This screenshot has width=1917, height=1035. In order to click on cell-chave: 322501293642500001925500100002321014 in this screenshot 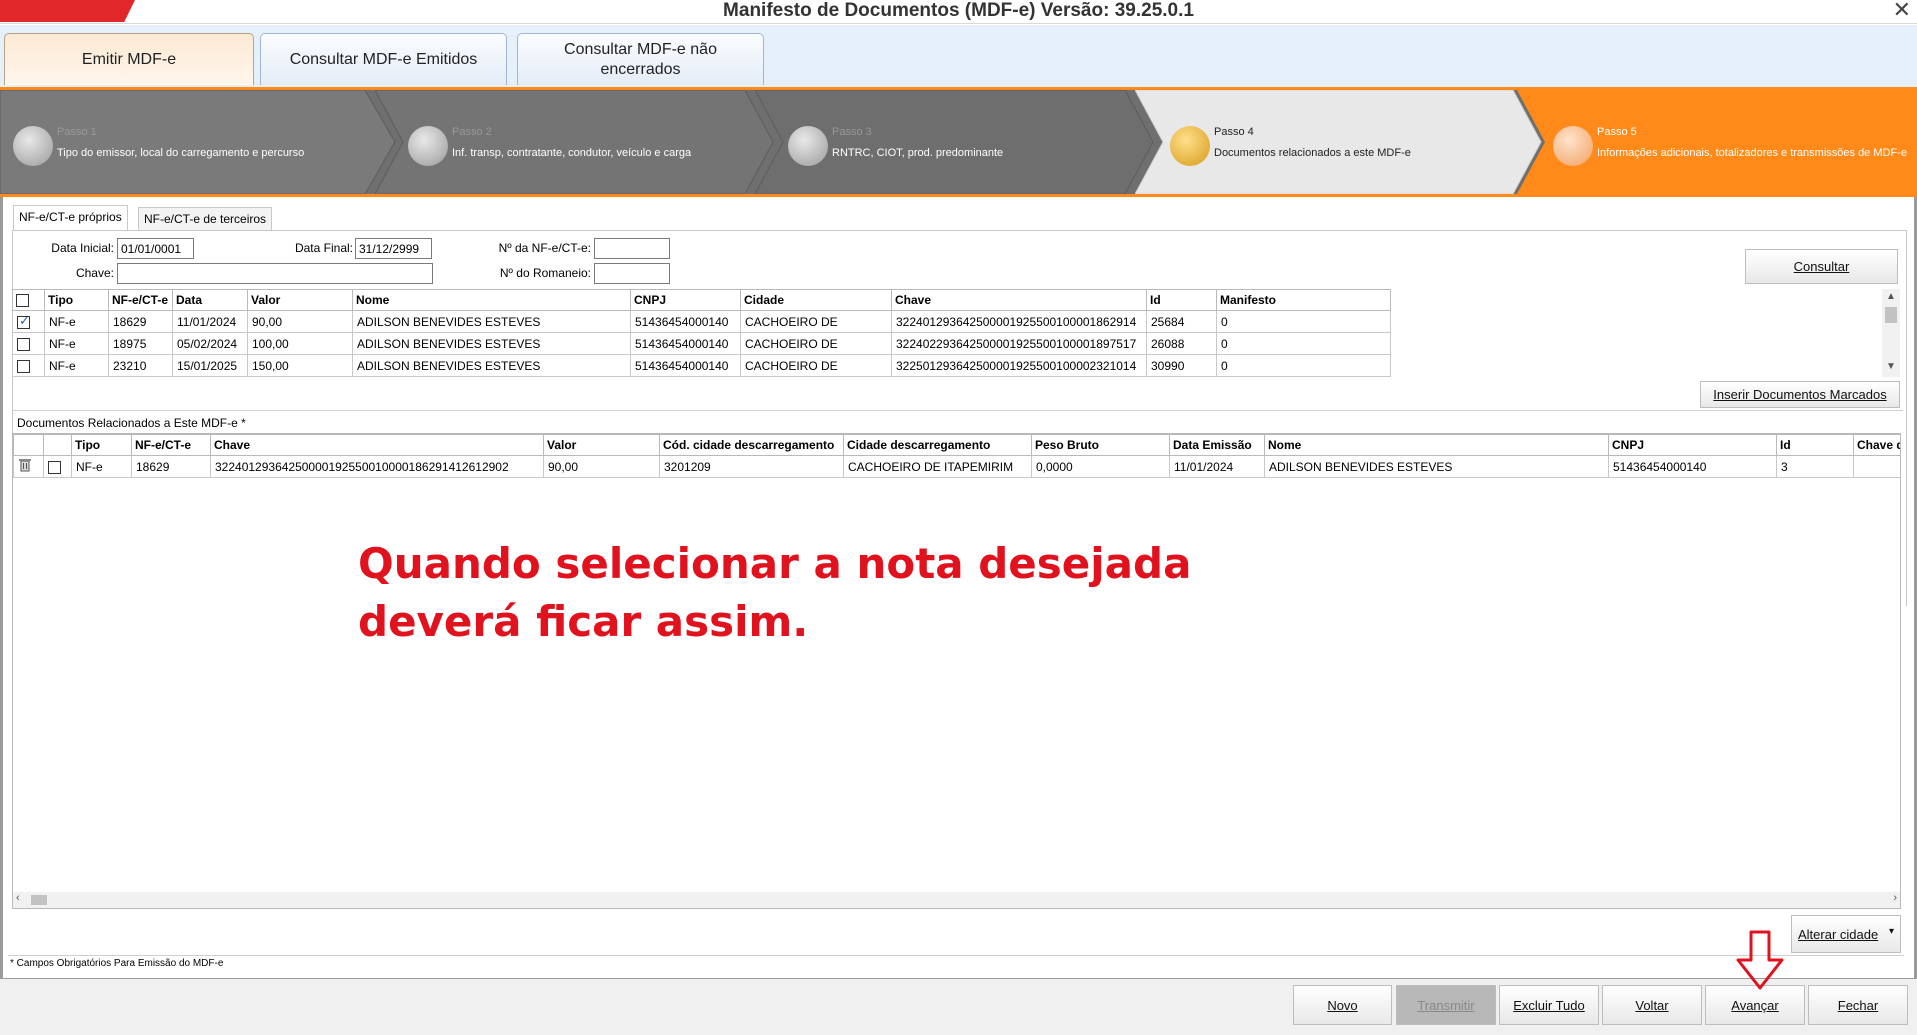, I will do `click(1019, 365)`.